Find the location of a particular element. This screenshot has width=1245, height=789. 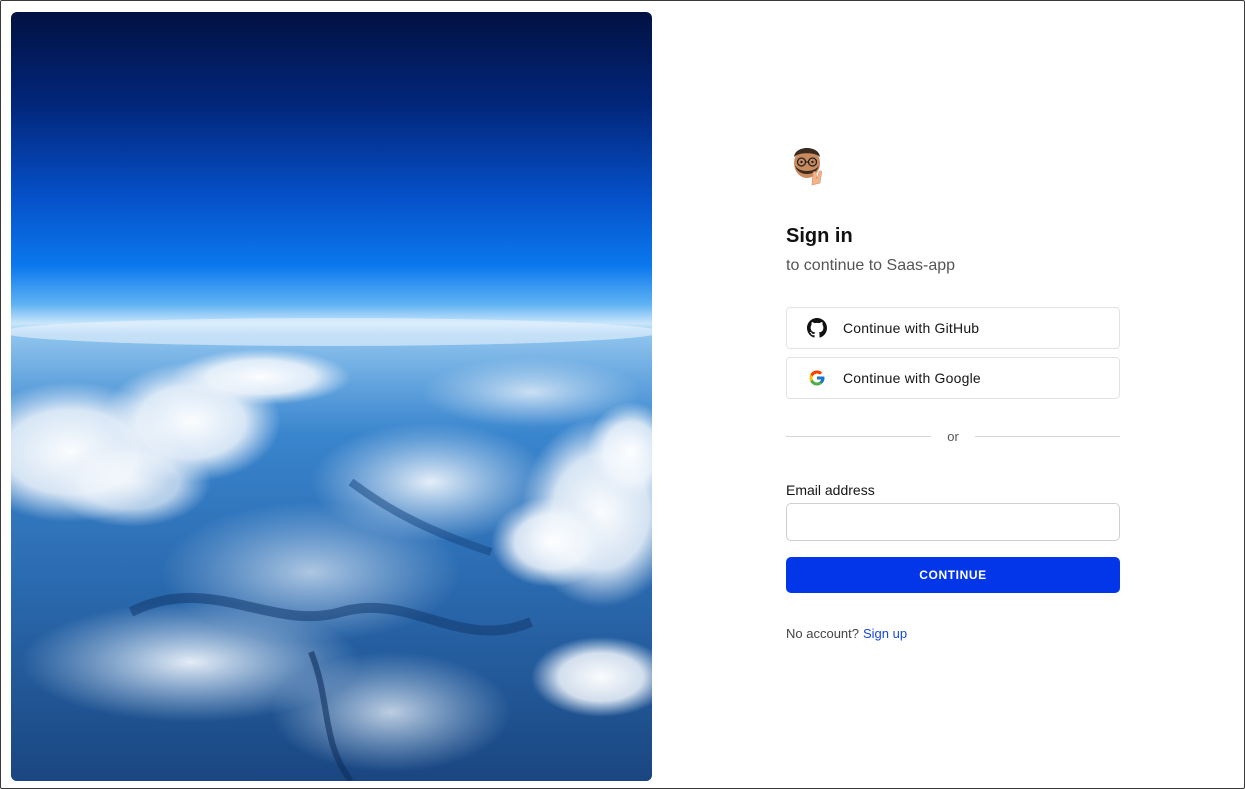

continue-button: CONTINUE is located at coordinates (953, 575).